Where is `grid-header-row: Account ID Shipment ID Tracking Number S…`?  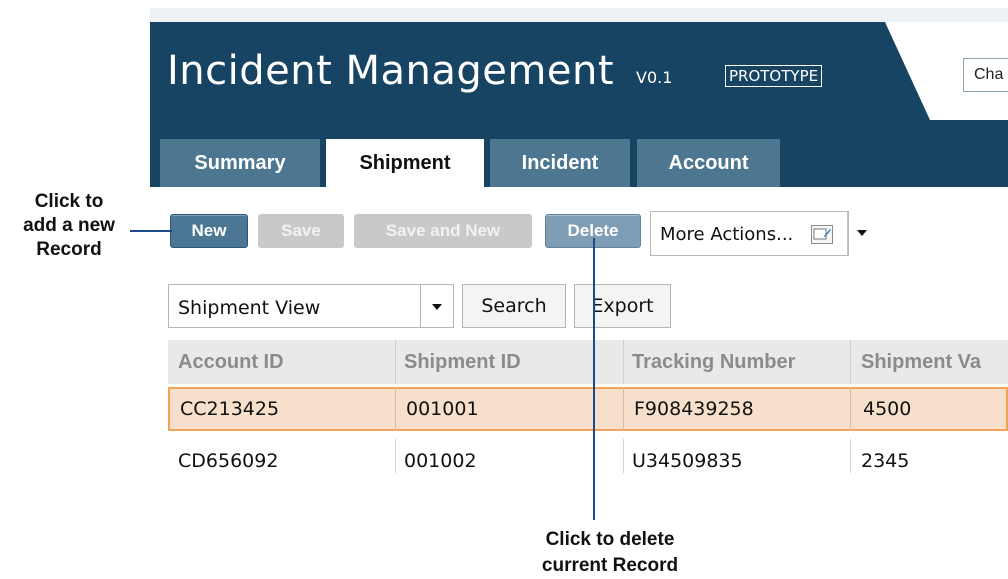 grid-header-row: Account ID Shipment ID Tracking Number S… is located at coordinates (588, 362).